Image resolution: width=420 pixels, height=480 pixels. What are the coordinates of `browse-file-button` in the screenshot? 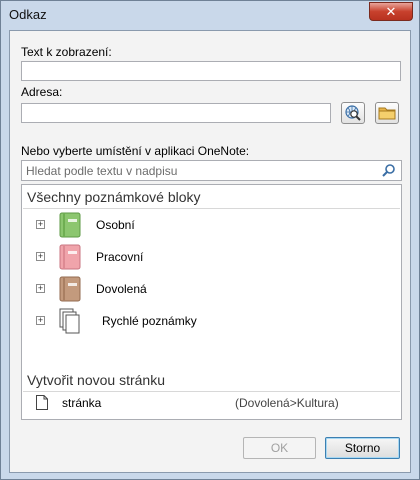 It's located at (387, 113).